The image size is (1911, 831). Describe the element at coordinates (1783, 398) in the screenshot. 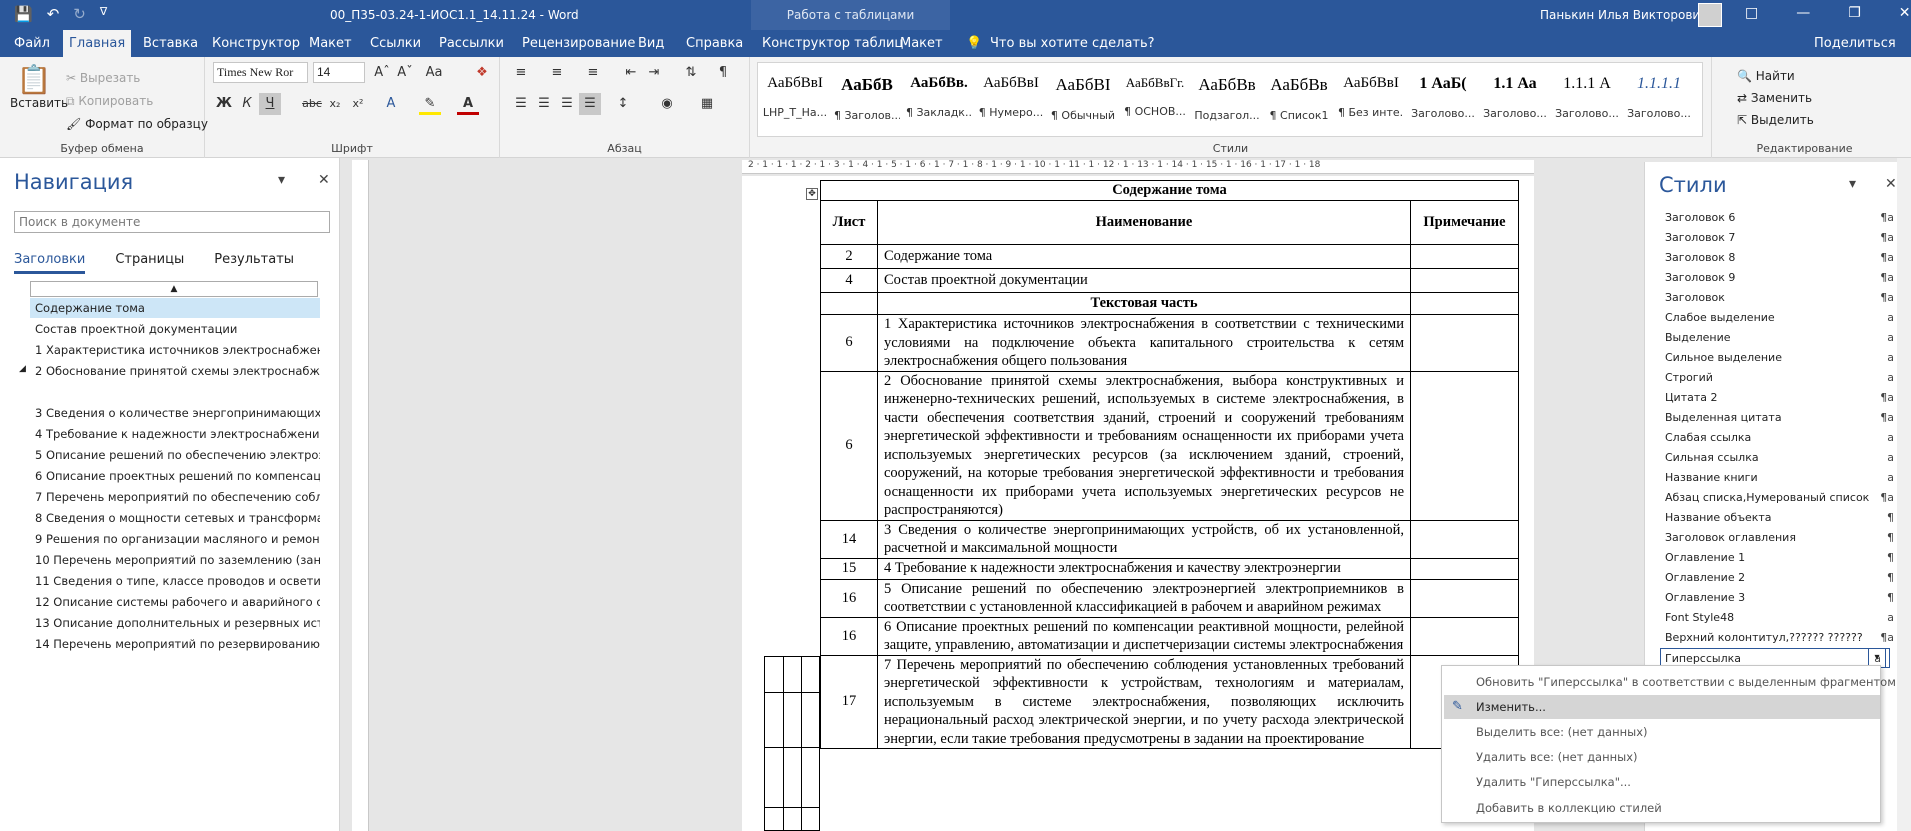

I see `style-list-item: Цитата 2 ¶a` at that location.